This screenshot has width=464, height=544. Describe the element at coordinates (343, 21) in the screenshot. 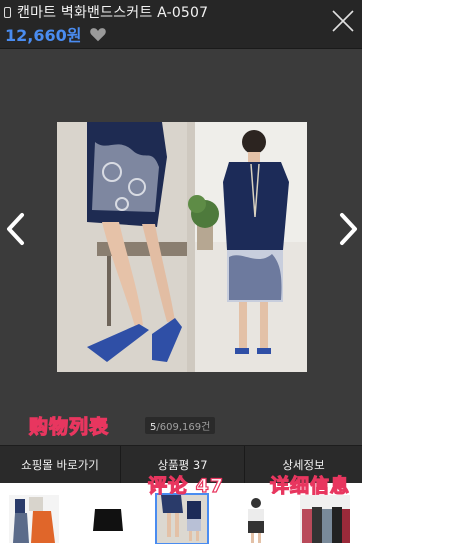

I see `close-icon` at that location.